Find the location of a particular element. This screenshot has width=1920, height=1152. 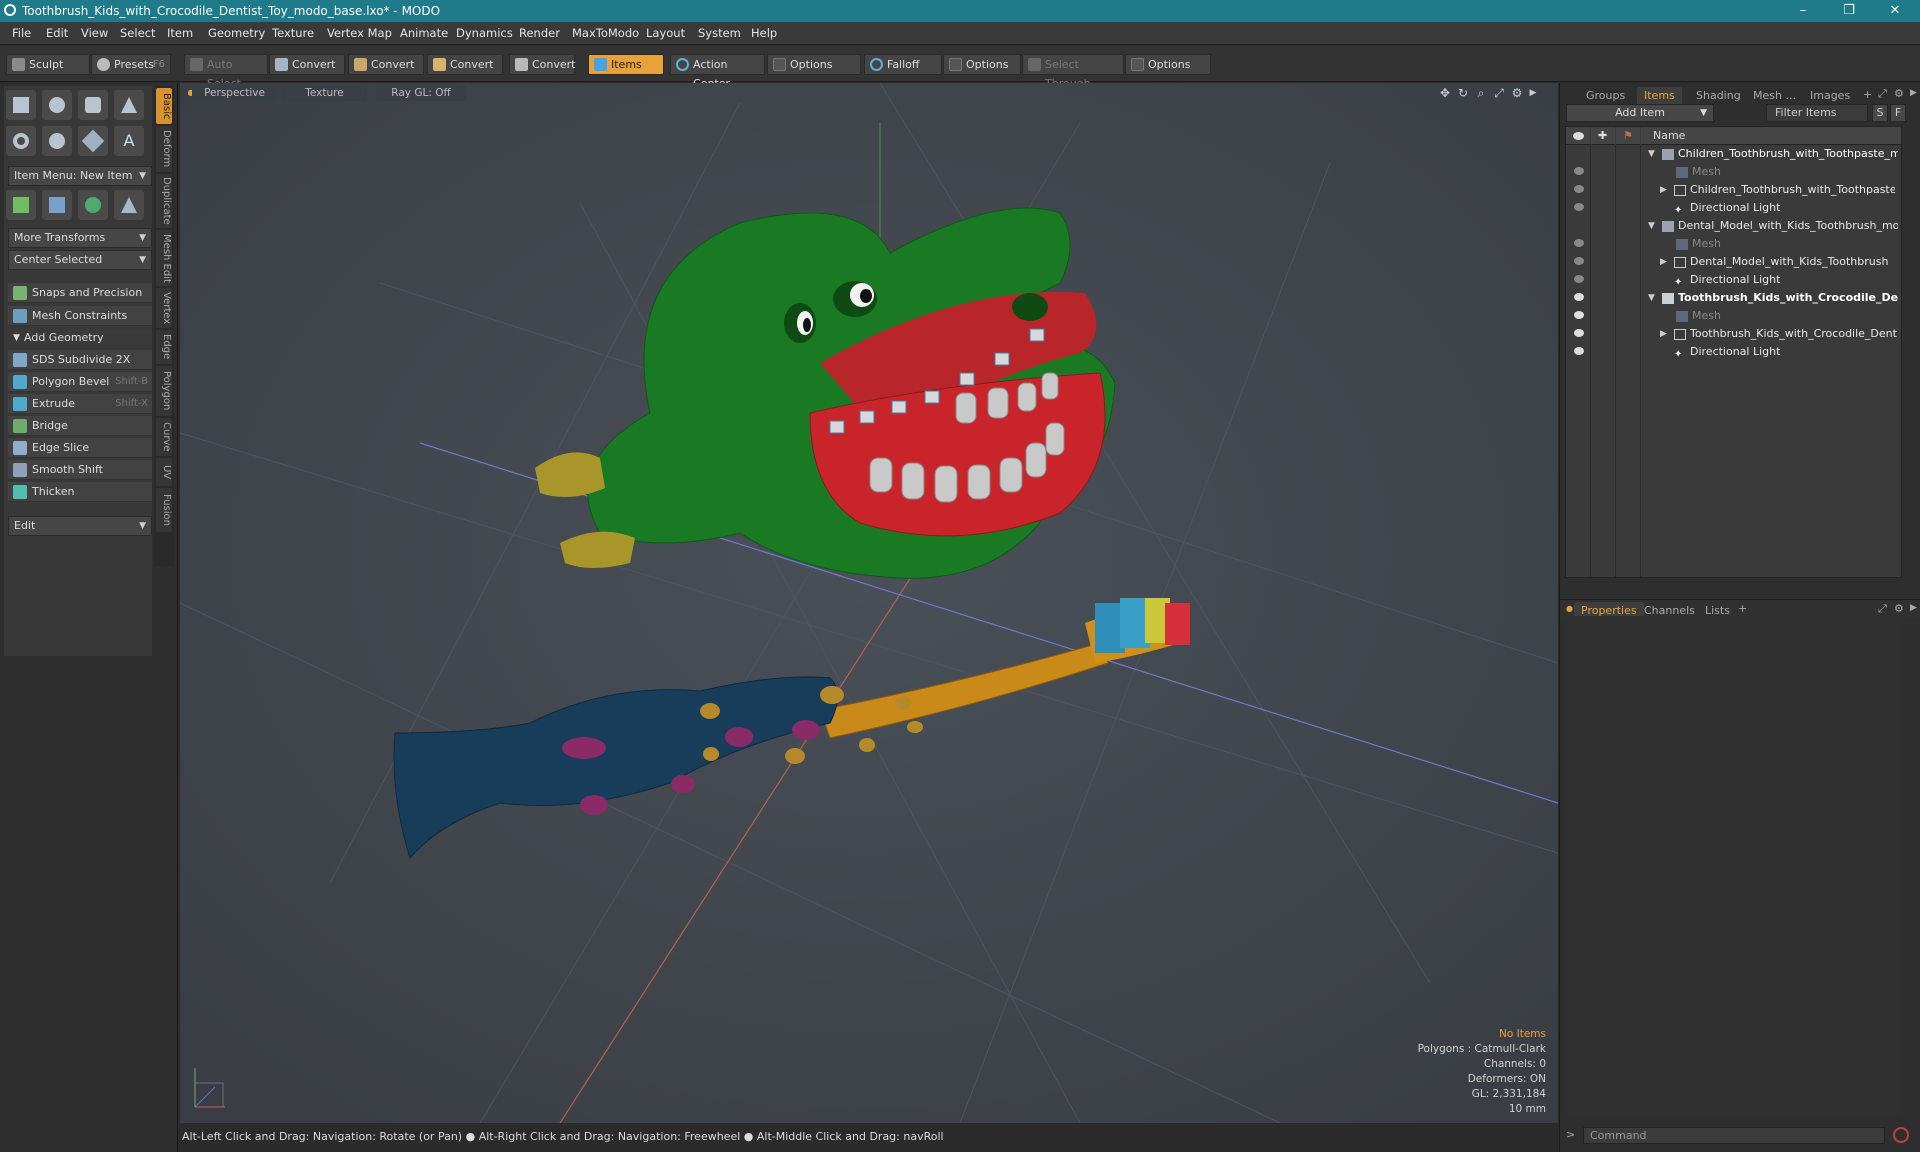

maximize-button: ❐ is located at coordinates (1849, 11).